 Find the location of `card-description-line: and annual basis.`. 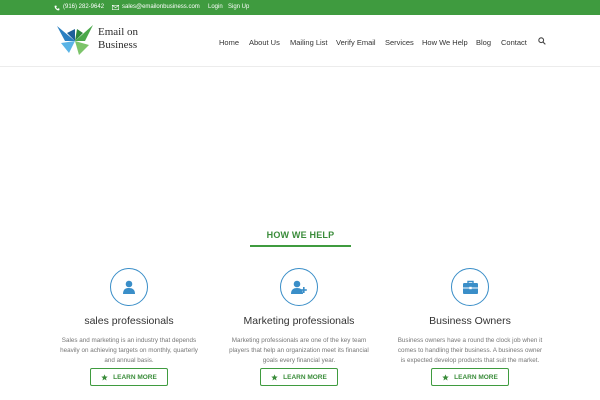

card-description-line: and annual basis. is located at coordinates (129, 360).